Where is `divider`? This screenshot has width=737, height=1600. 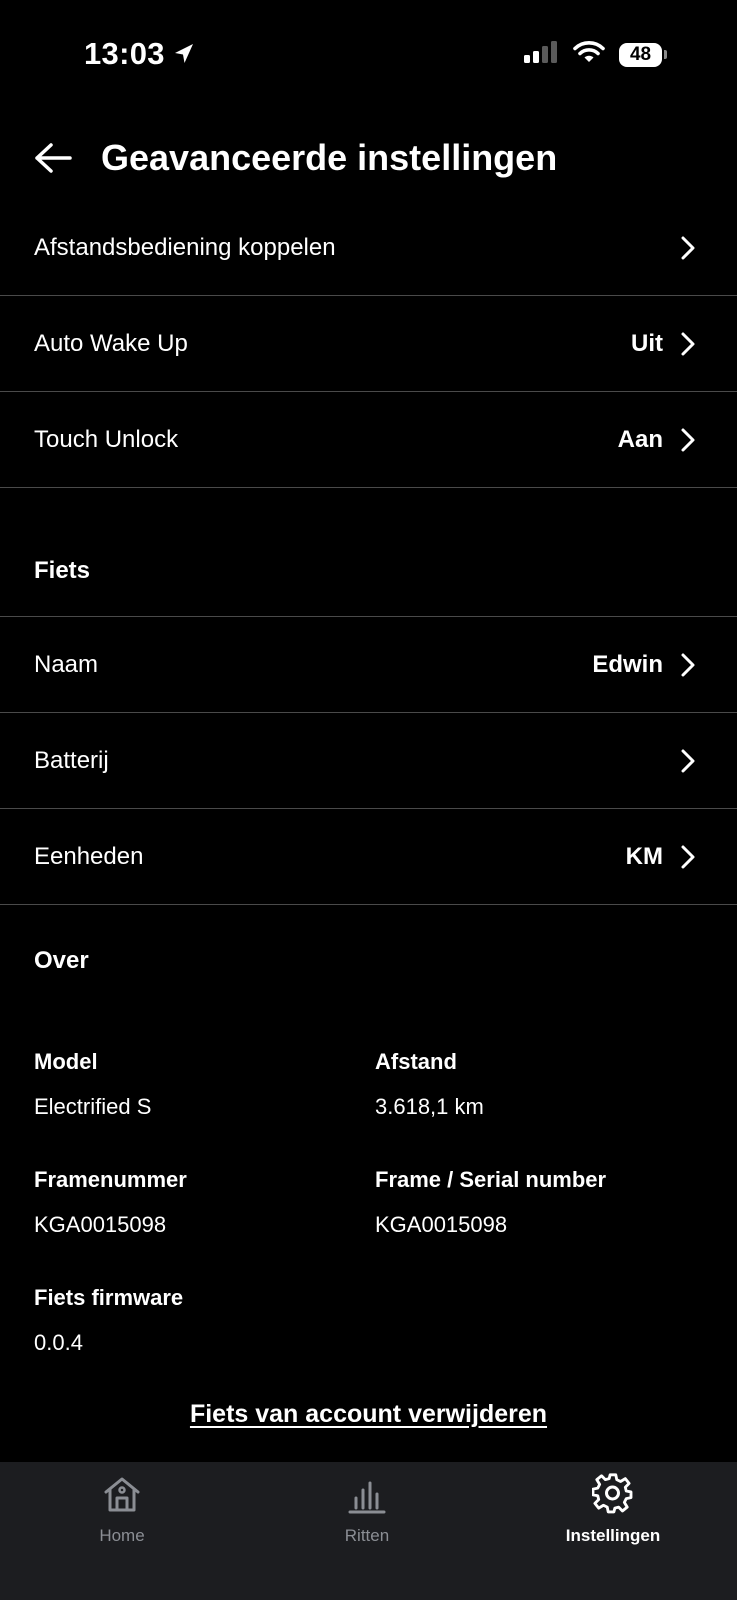 divider is located at coordinates (368, 616).